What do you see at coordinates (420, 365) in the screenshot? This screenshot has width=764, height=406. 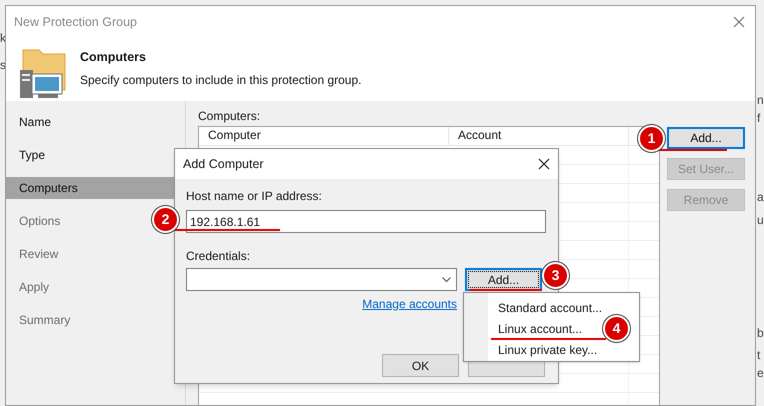 I see `ok-button: OK` at bounding box center [420, 365].